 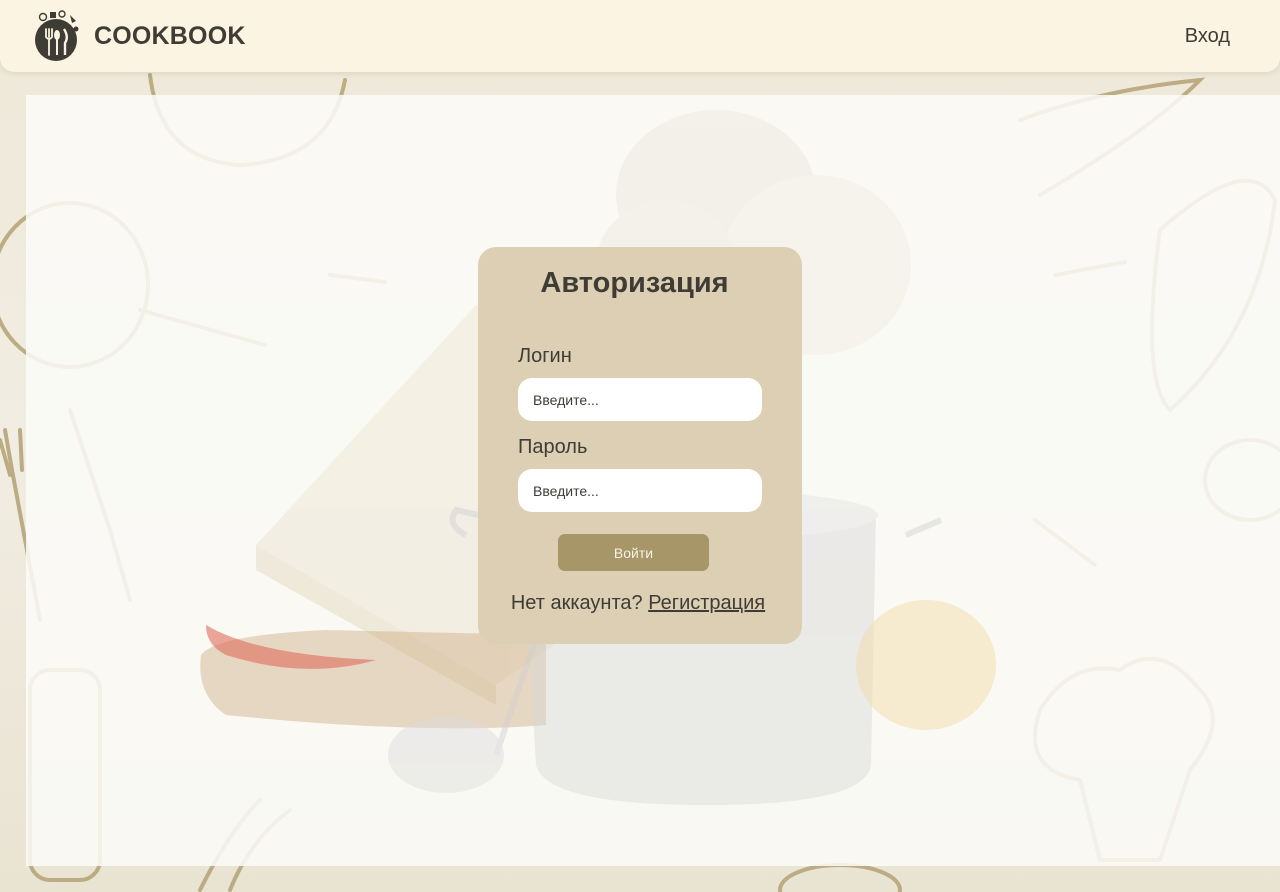 What do you see at coordinates (576, 603) in the screenshot?
I see `no-account-text: Нет аккаунта?` at bounding box center [576, 603].